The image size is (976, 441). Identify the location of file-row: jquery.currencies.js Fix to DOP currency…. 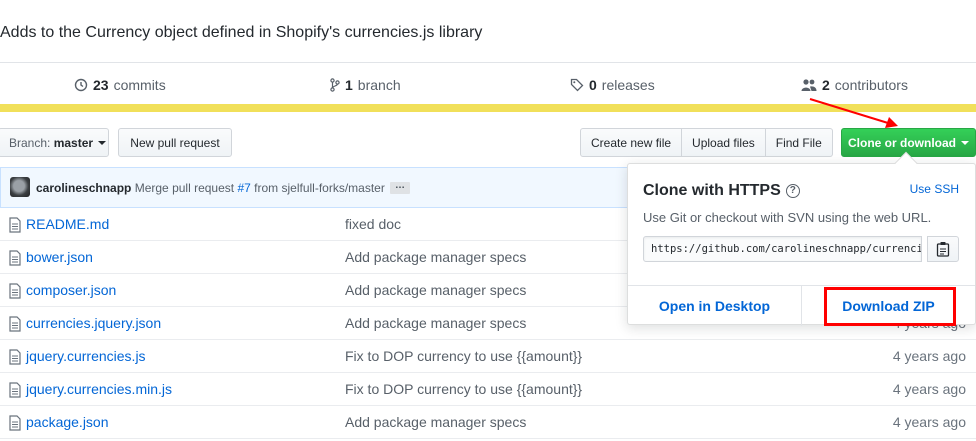
(488, 356).